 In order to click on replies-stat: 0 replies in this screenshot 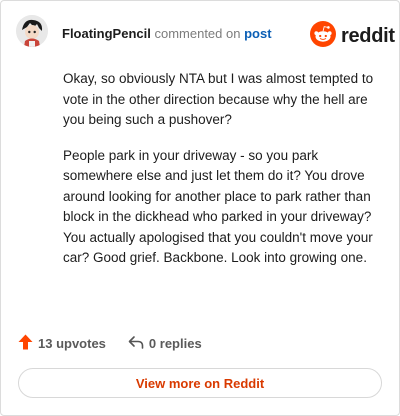, I will do `click(165, 343)`.